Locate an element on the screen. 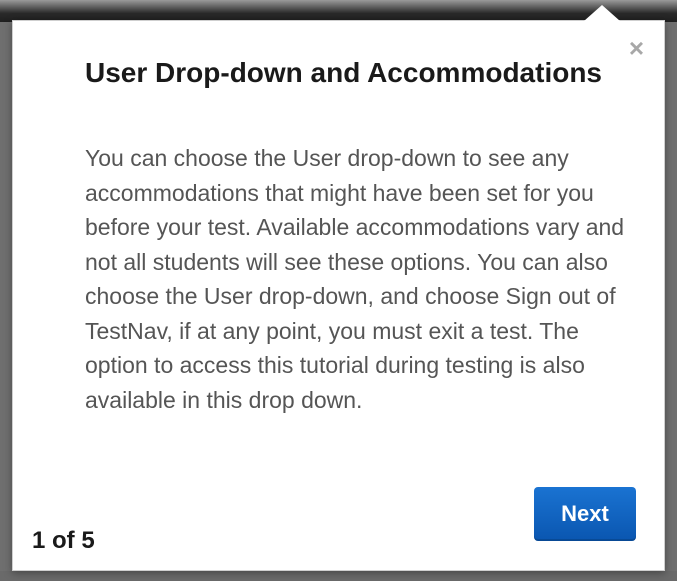  background-left is located at coordinates (6, 301).